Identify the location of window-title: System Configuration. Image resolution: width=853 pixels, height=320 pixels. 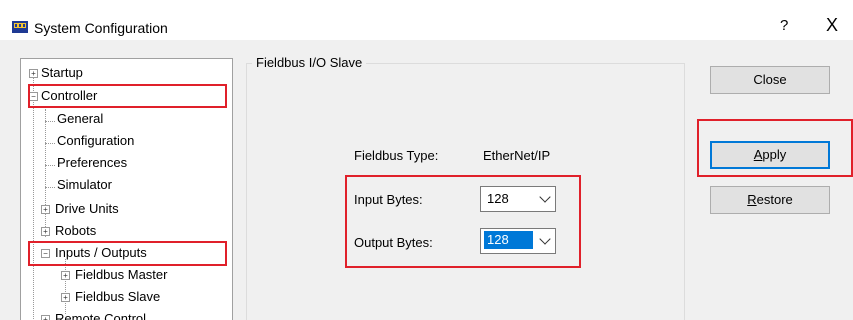
(101, 28).